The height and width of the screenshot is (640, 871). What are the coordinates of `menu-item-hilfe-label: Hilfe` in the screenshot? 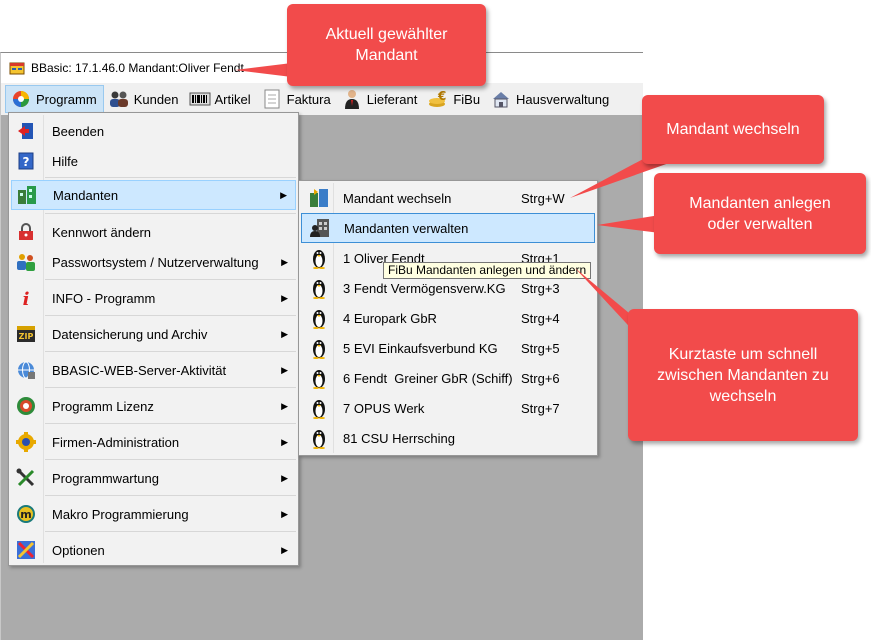 It's located at (65, 161).